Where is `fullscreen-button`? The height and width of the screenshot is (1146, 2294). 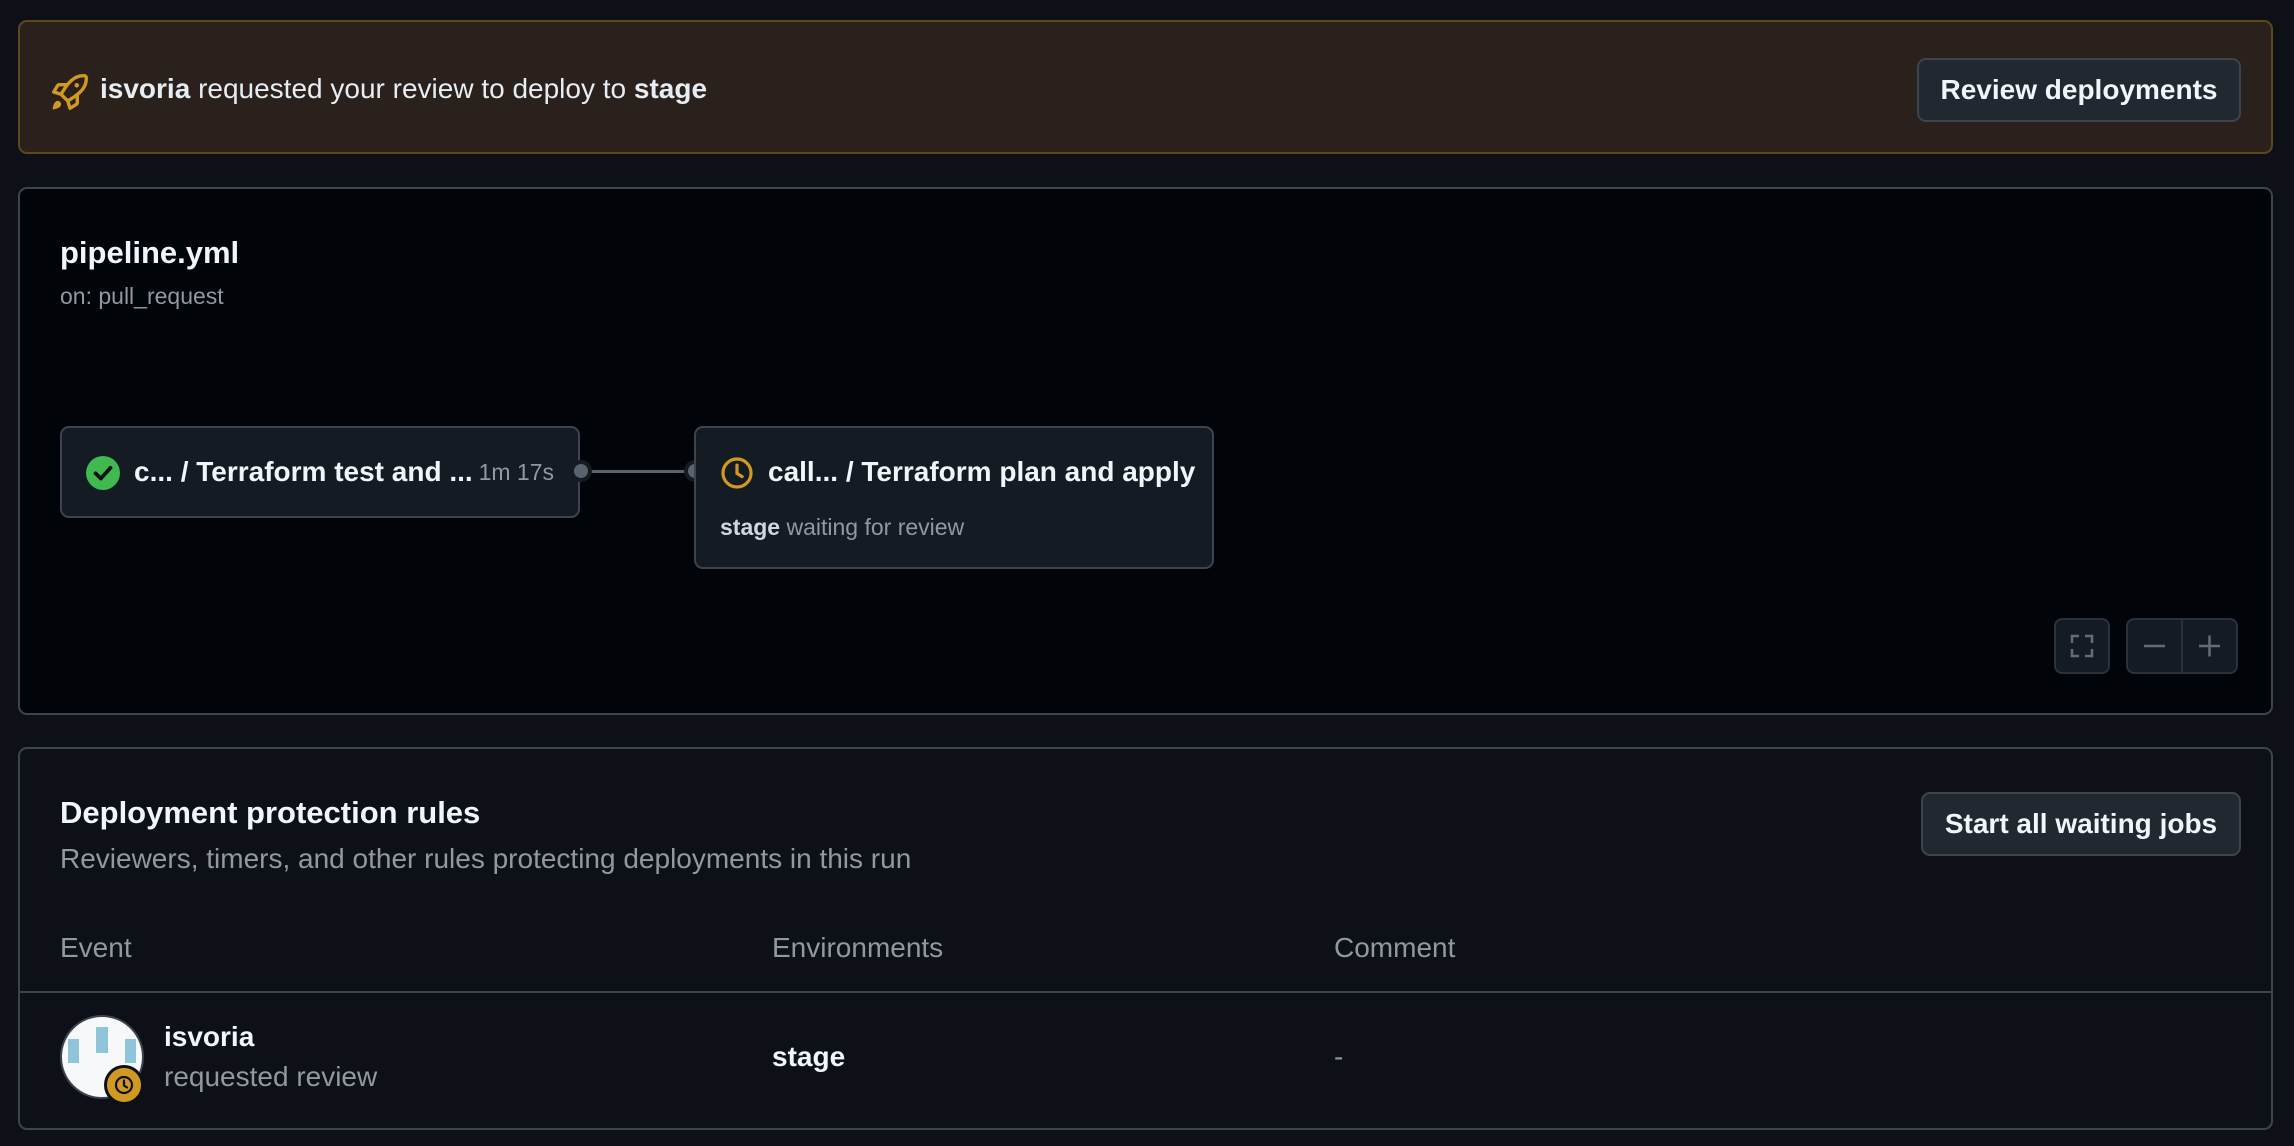 fullscreen-button is located at coordinates (2082, 646).